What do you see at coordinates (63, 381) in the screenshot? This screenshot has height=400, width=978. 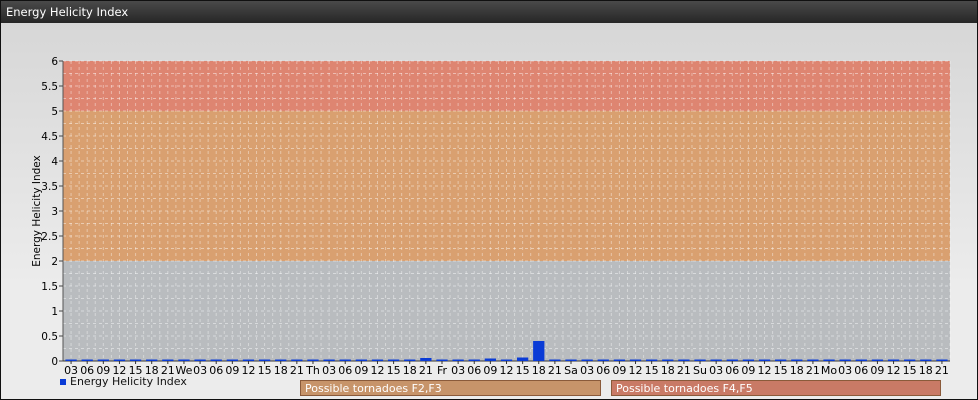 I see `legend-swatch` at bounding box center [63, 381].